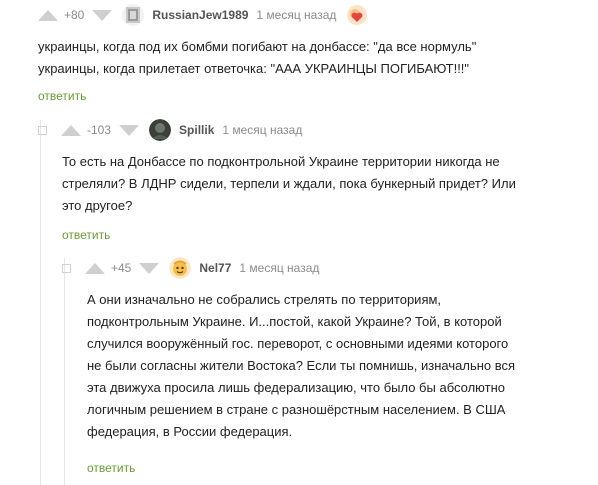 The image size is (598, 485). What do you see at coordinates (357, 15) in the screenshot?
I see `heart-award-icon` at bounding box center [357, 15].